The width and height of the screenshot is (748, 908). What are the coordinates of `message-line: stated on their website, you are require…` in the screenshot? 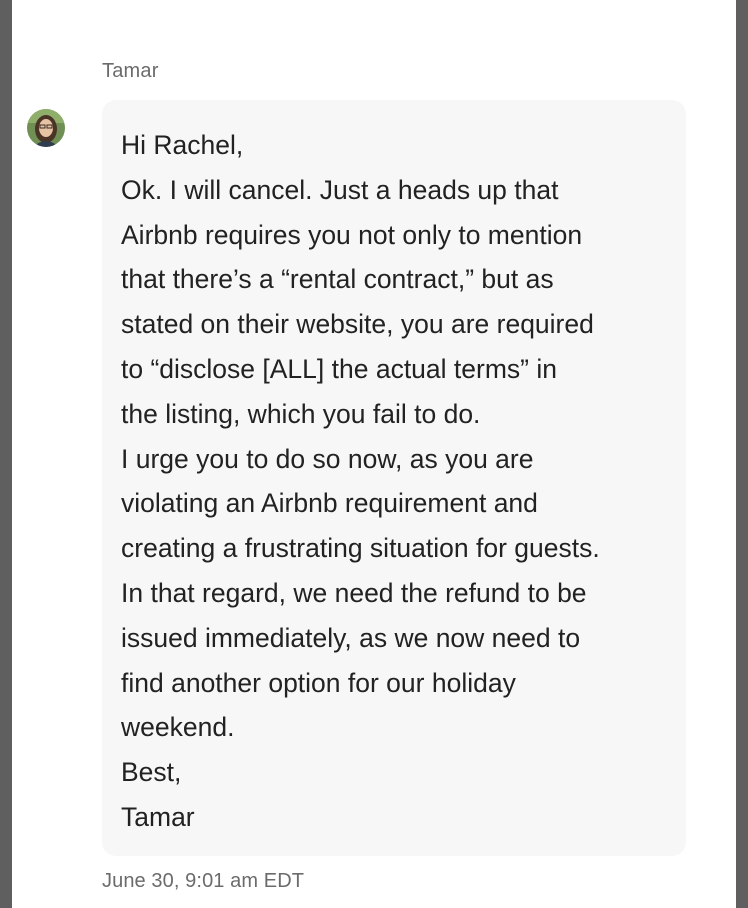 It's located at (357, 324).